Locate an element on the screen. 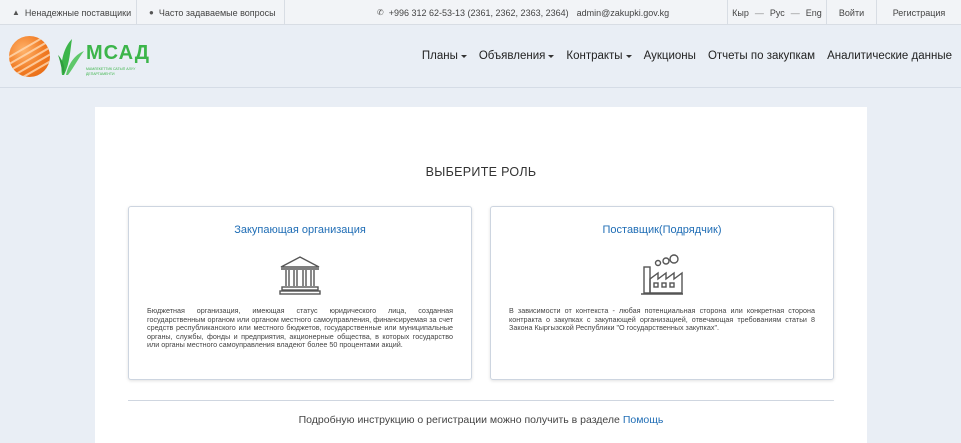 The height and width of the screenshot is (443, 961). register-button: Регистрация is located at coordinates (919, 12).